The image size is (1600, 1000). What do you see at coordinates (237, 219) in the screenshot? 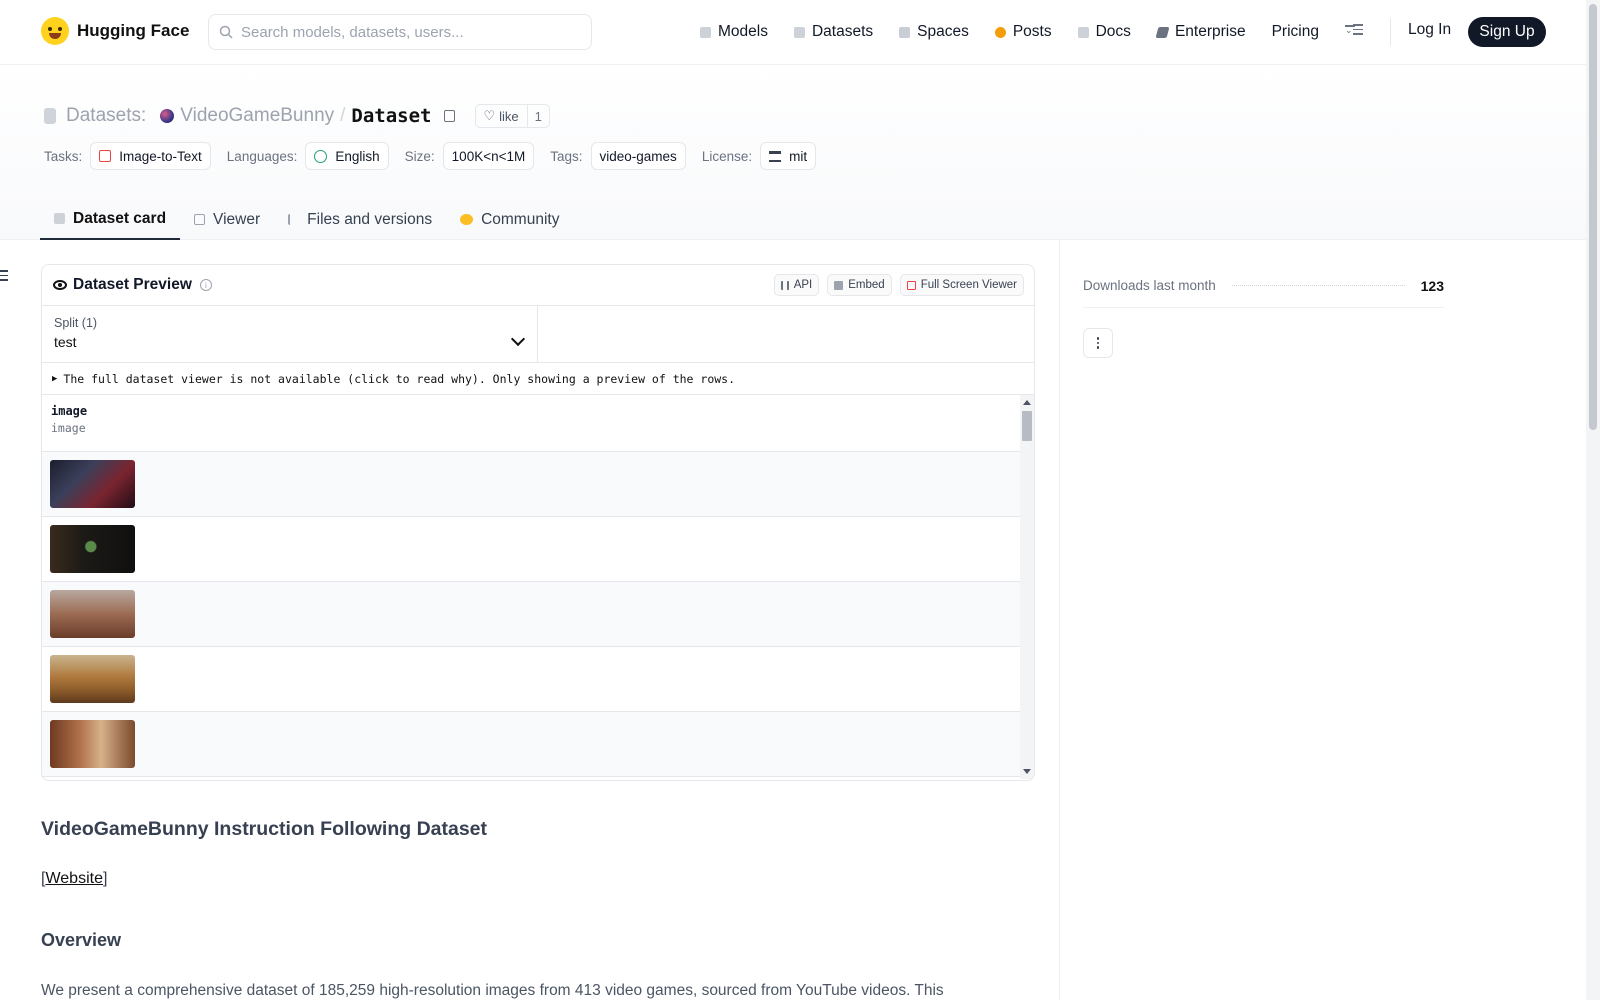
I see `tab-viewer-label: Viewer` at bounding box center [237, 219].